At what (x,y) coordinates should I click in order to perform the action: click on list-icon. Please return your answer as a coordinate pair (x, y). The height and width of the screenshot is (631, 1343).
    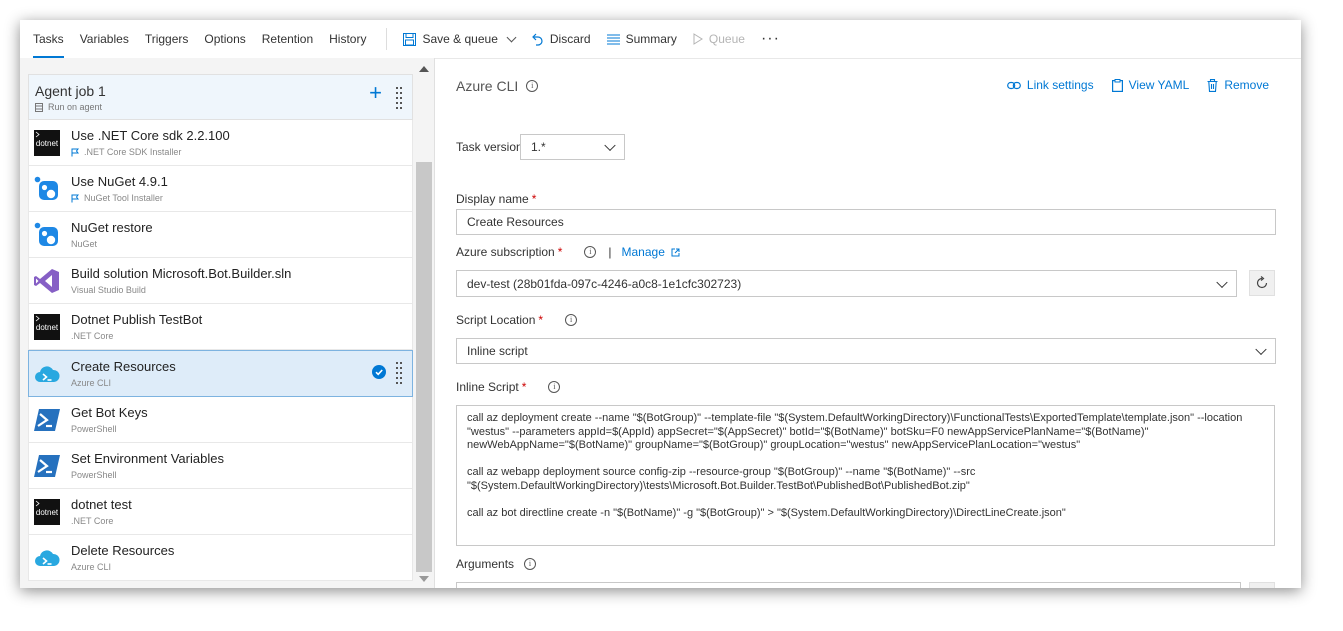
    Looking at the image, I should click on (613, 39).